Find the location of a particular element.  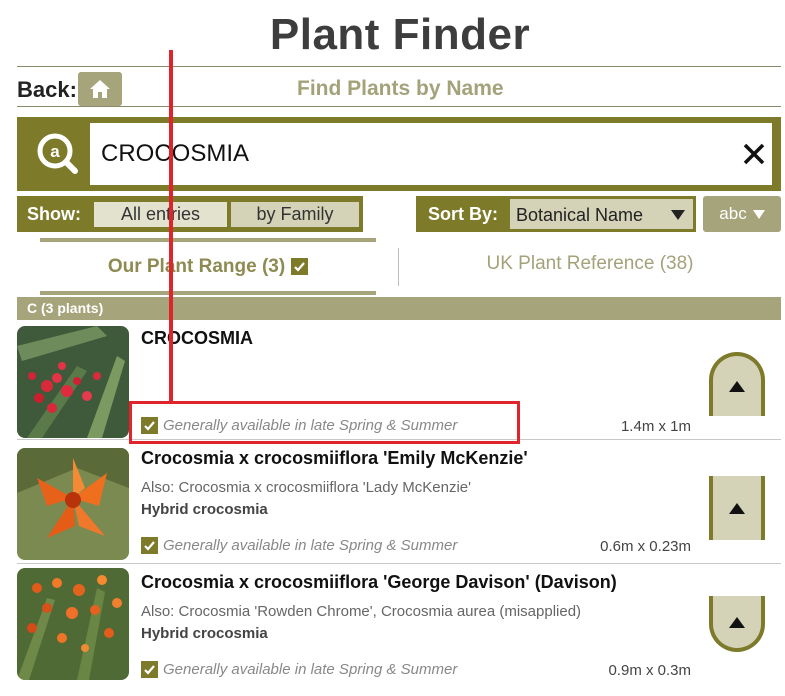

show-label: Show: is located at coordinates (54, 214).